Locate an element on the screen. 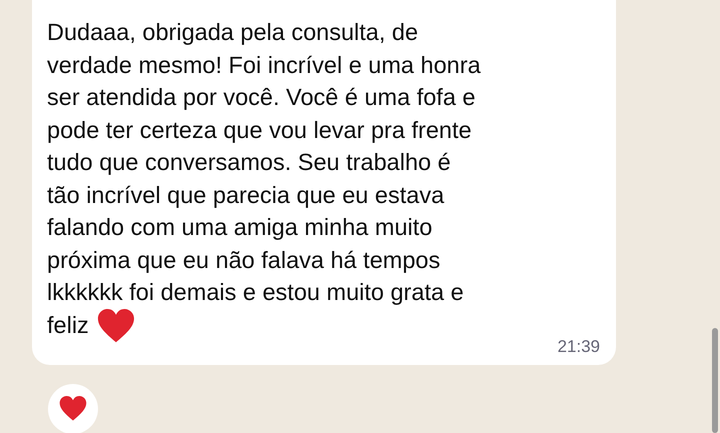 Image resolution: width=720 pixels, height=433 pixels. message-text: próxima que eu não falava há tempos is located at coordinates (243, 260).